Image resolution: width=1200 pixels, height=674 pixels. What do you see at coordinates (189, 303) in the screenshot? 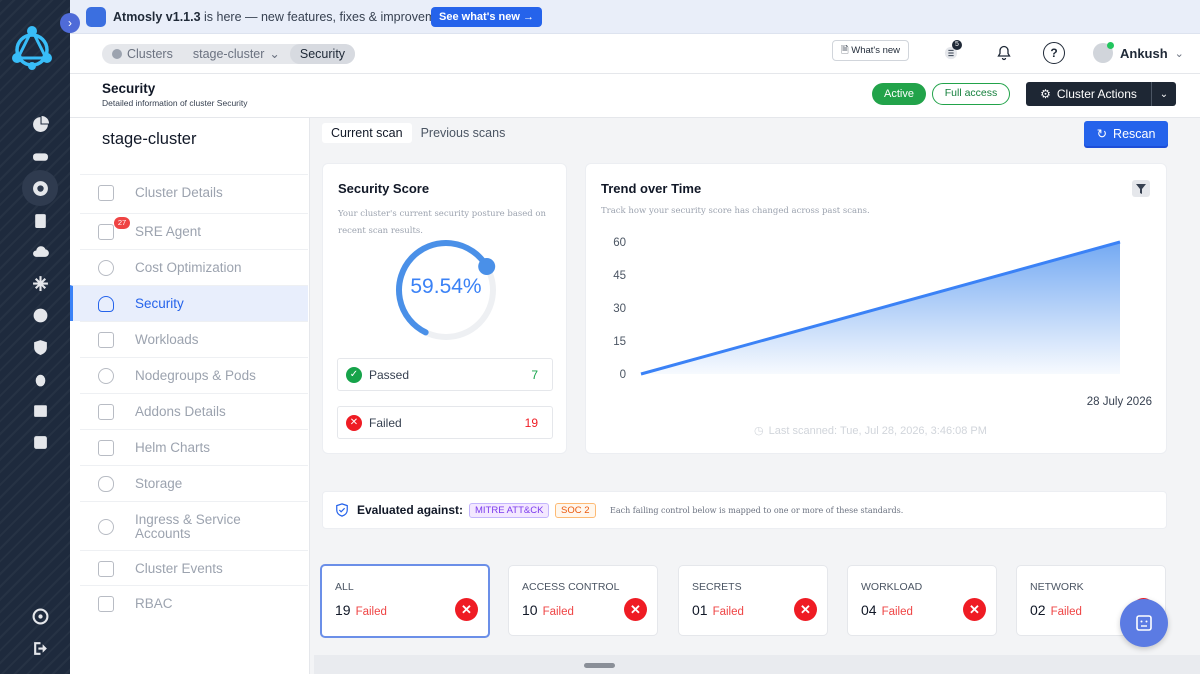
I see `sidebar-item-security: Security` at bounding box center [189, 303].